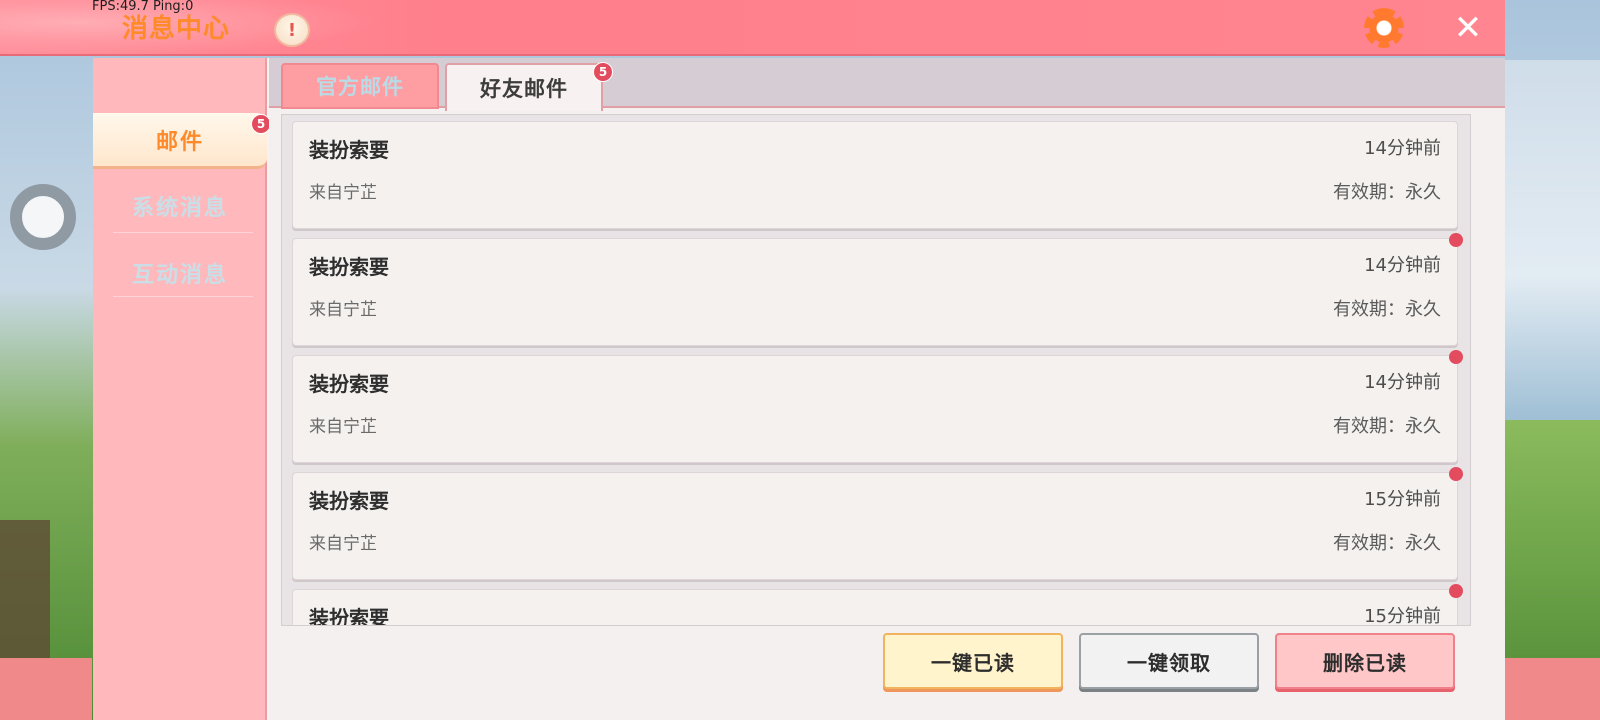 The width and height of the screenshot is (1600, 720). I want to click on sidebar-item-label: 互动消息, so click(179, 275).